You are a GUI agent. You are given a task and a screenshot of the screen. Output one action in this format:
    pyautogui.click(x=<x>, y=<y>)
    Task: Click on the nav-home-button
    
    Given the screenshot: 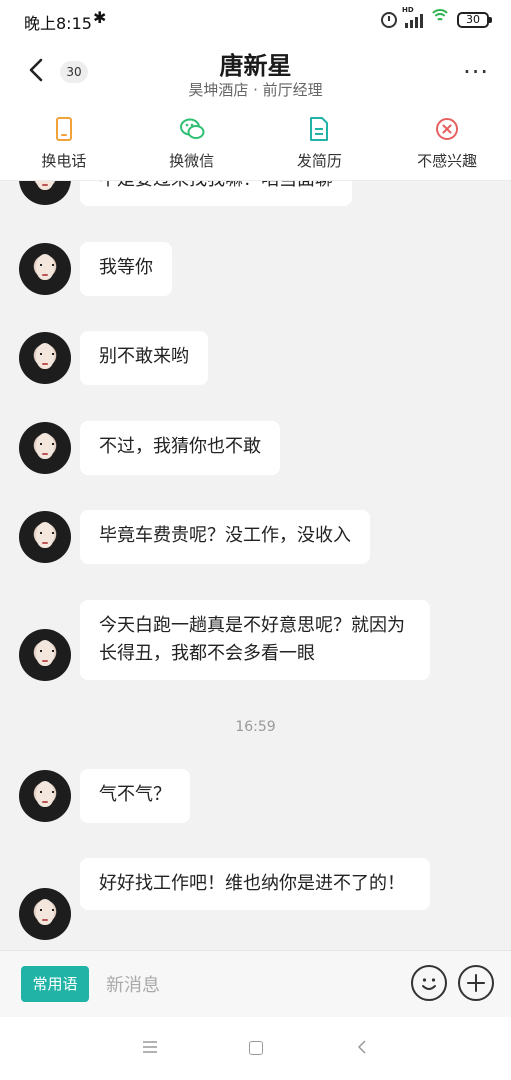 What is the action you would take?
    pyautogui.click(x=256, y=1048)
    